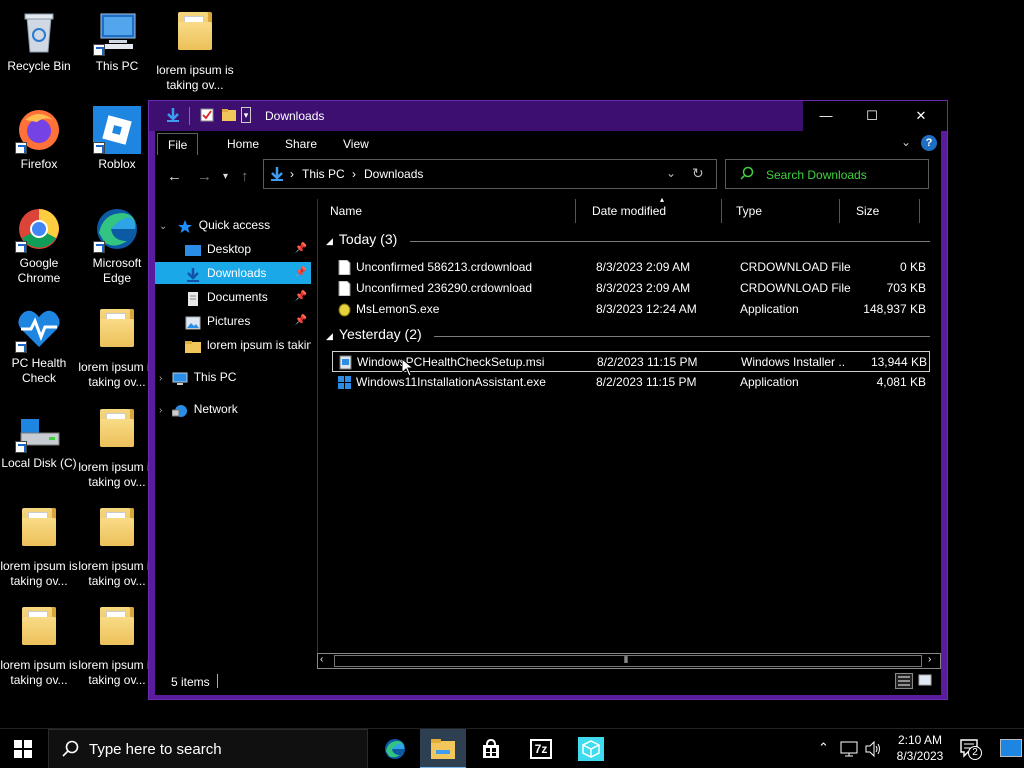 The width and height of the screenshot is (1024, 768). I want to click on shortcut-arrow-icon, so click(21, 347).